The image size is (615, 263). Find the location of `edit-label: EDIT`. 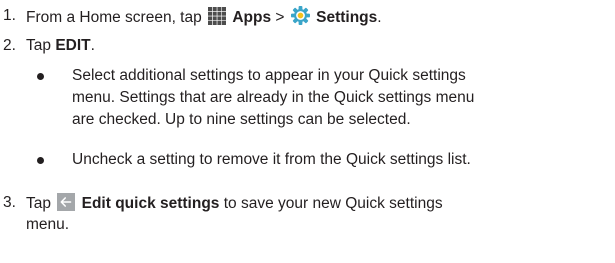

edit-label: EDIT is located at coordinates (73, 45).